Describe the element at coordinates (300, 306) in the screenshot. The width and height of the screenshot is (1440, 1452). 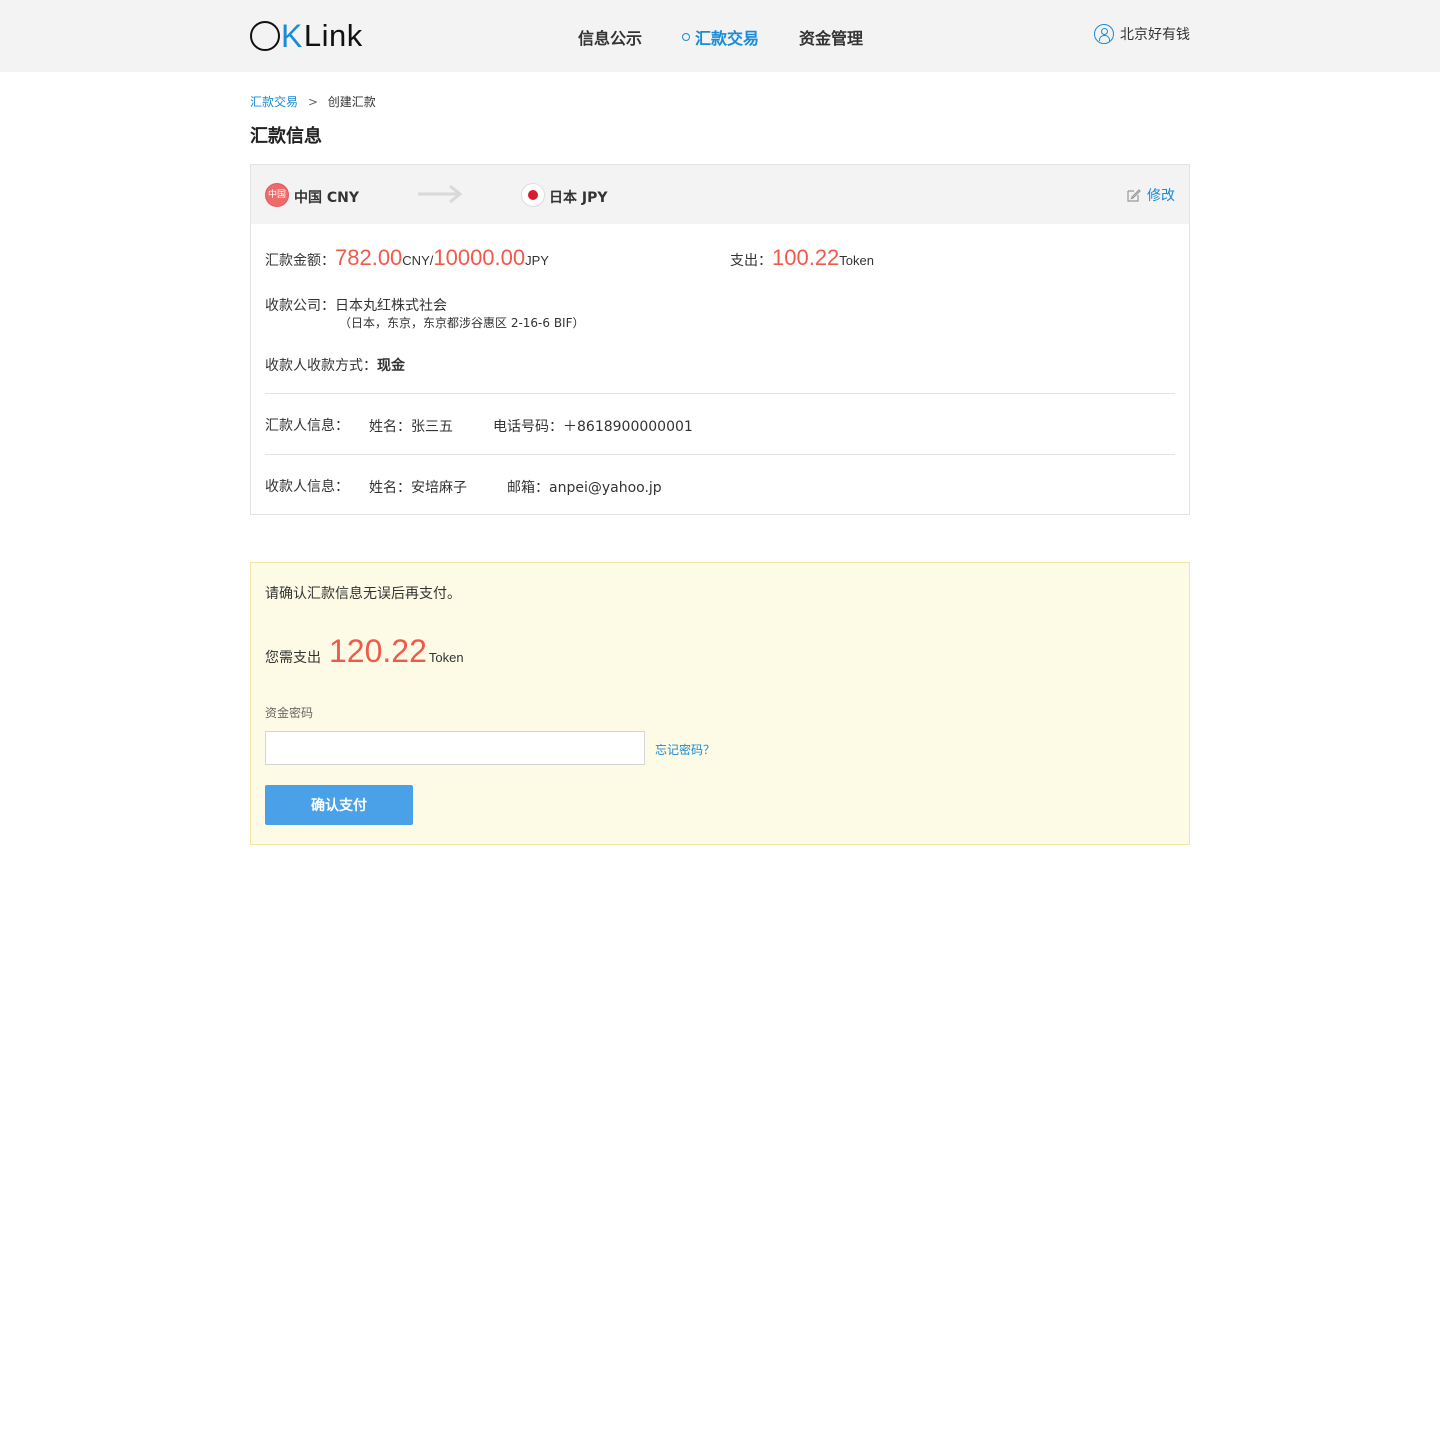
I see `company-label: 收款公司：` at that location.